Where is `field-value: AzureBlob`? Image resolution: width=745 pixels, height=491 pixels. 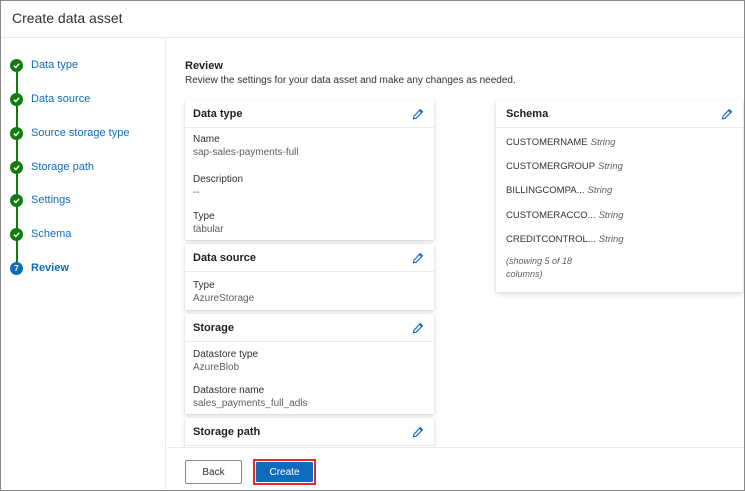 field-value: AzureBlob is located at coordinates (216, 367).